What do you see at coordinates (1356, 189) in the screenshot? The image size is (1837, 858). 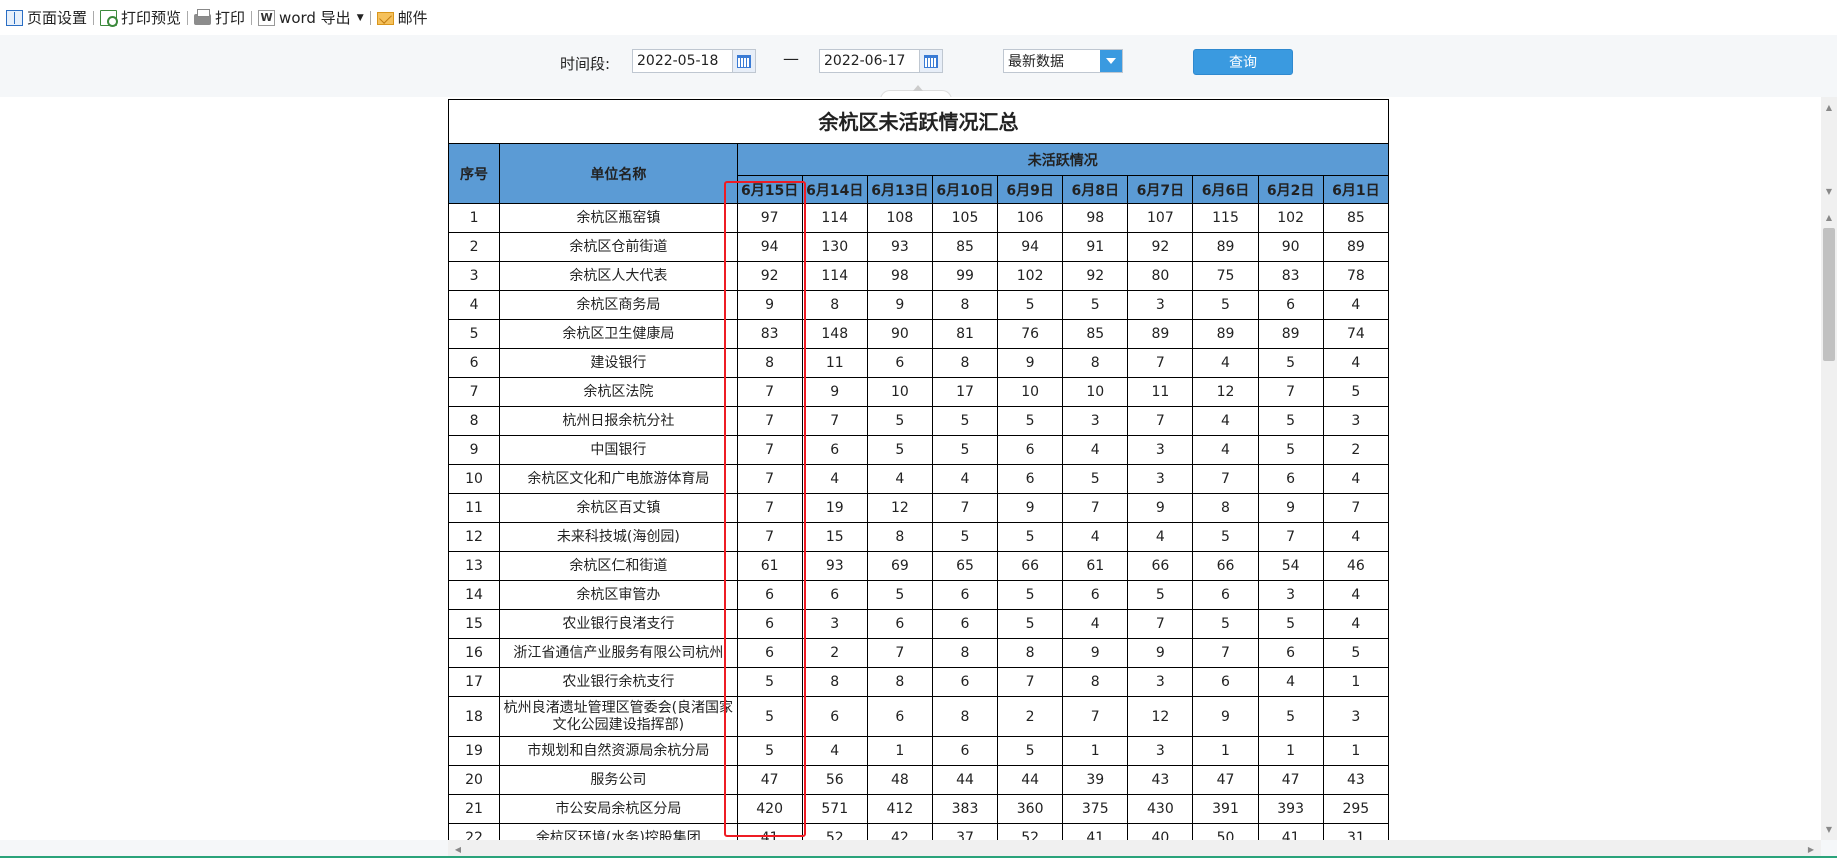 I see `header-date: 6月1日` at bounding box center [1356, 189].